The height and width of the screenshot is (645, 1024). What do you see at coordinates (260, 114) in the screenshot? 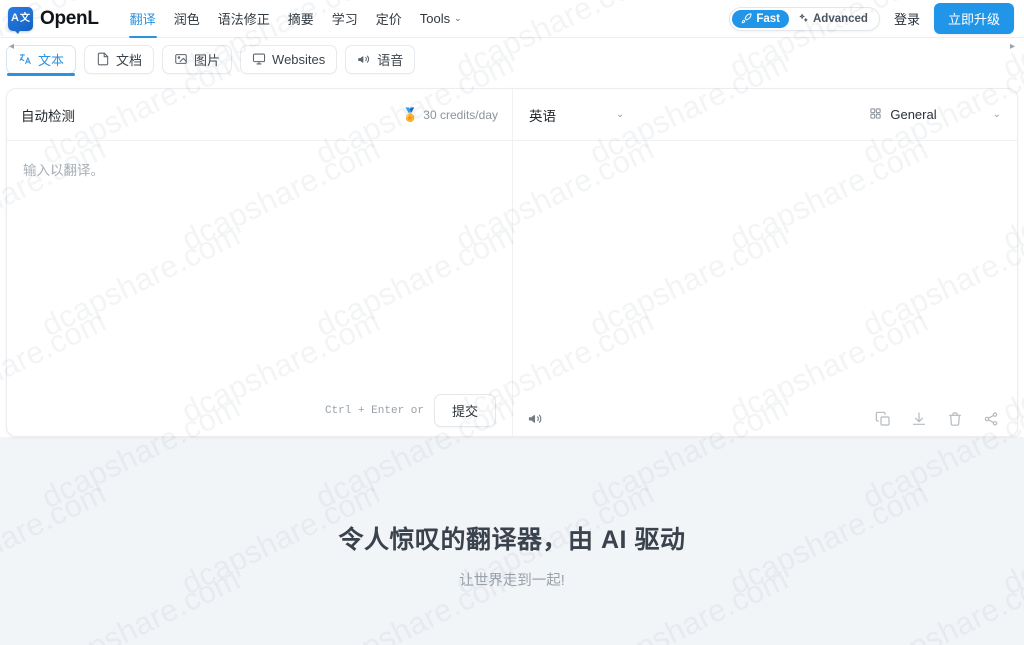
I see `source-language-bar: 自动检测 🏅 30 credits/day` at bounding box center [260, 114].